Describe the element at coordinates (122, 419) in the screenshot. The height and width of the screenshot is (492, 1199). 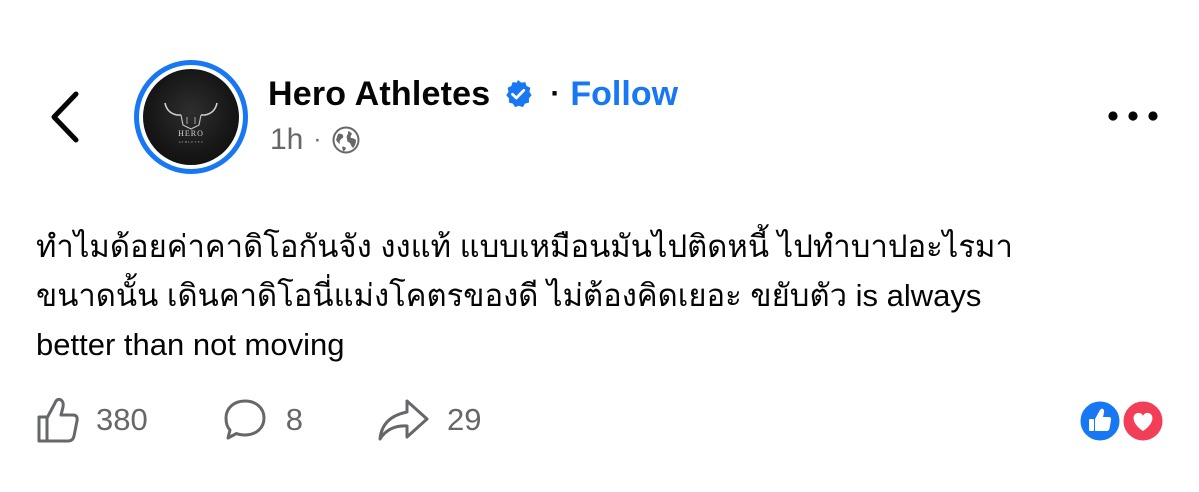
I see `like-count: 380` at that location.